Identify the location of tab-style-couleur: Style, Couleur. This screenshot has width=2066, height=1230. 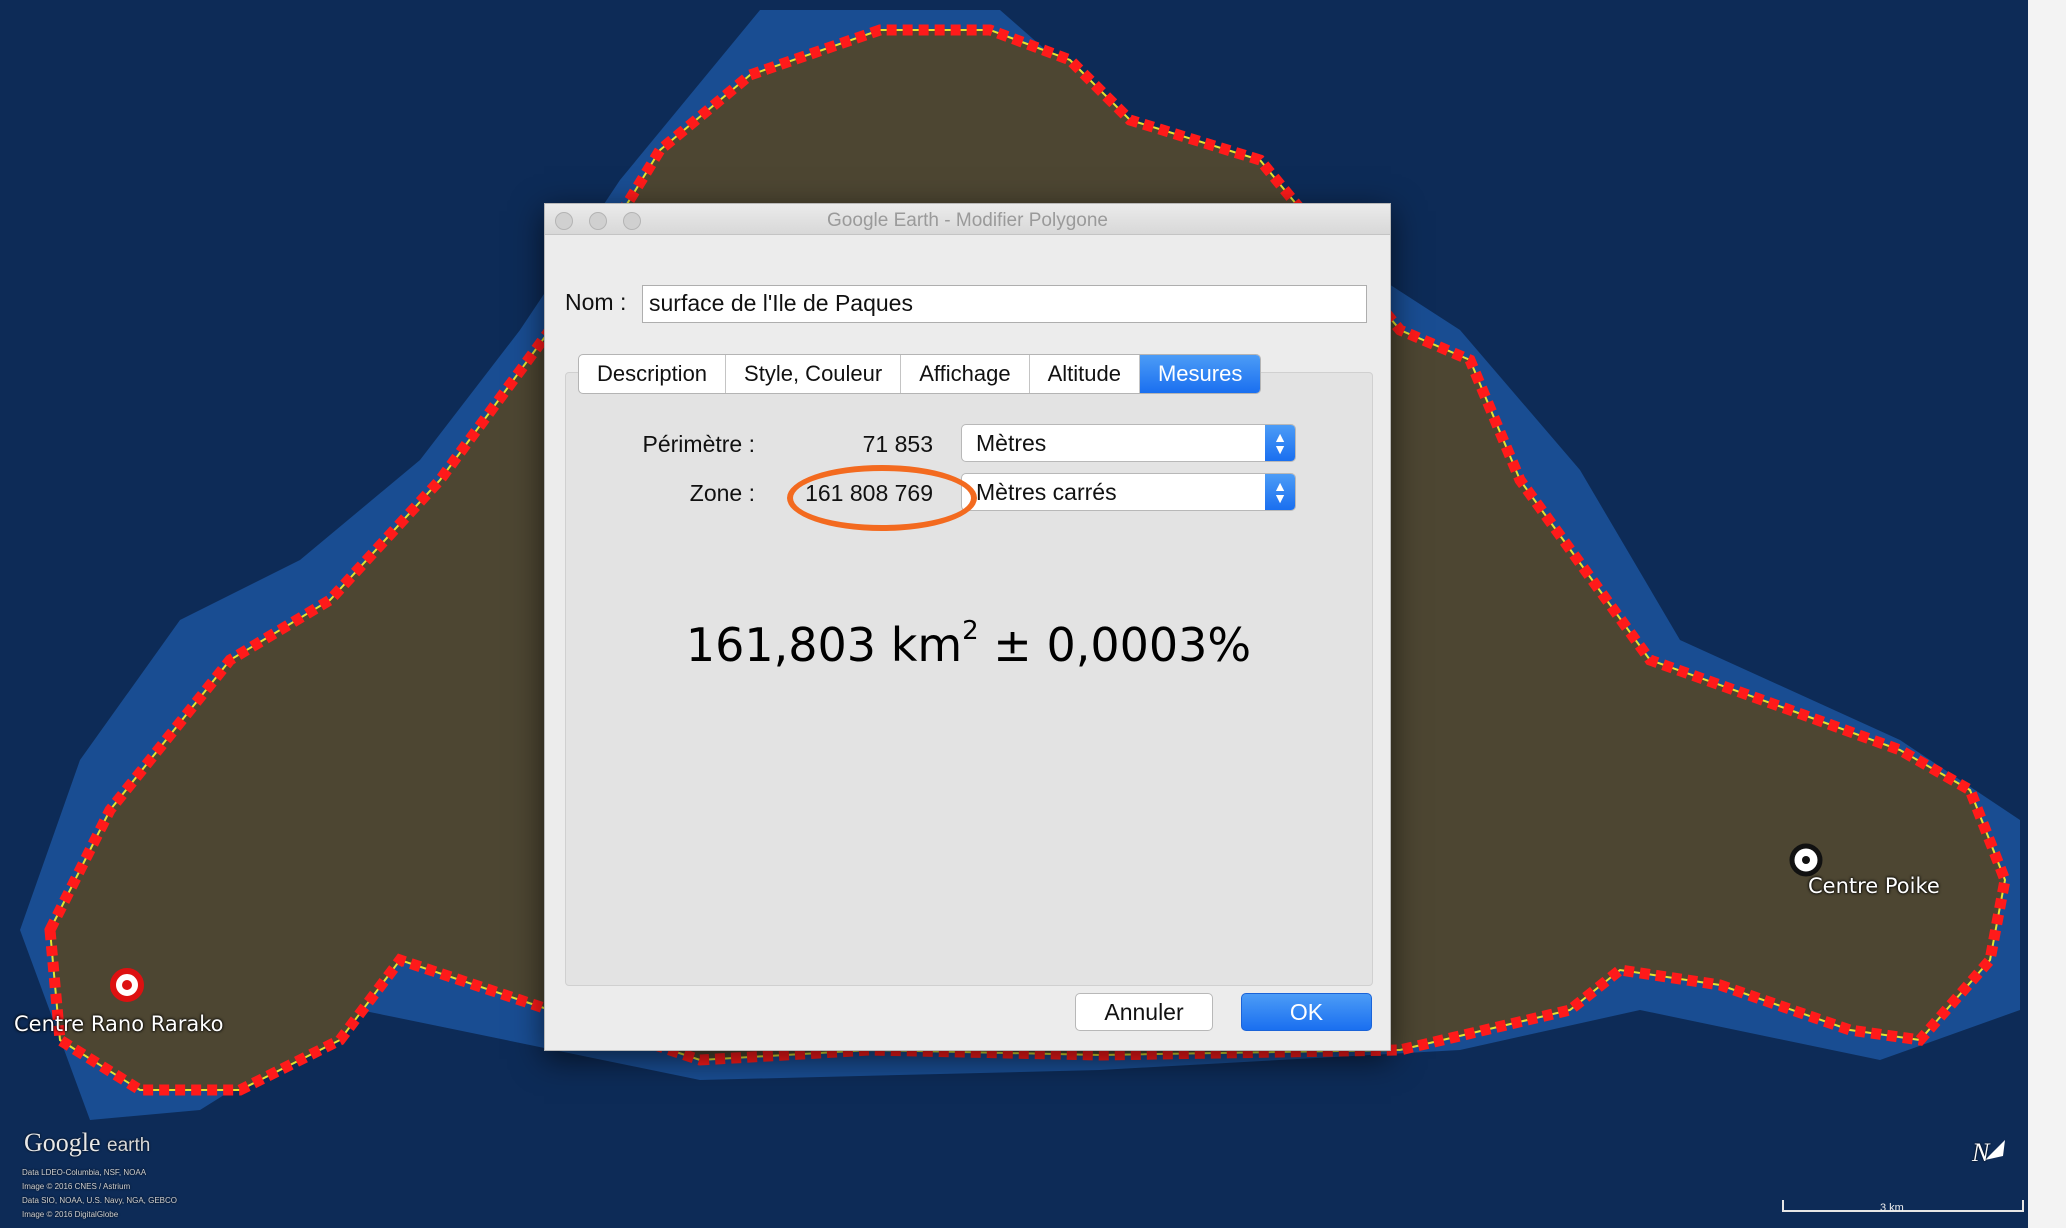
(814, 374).